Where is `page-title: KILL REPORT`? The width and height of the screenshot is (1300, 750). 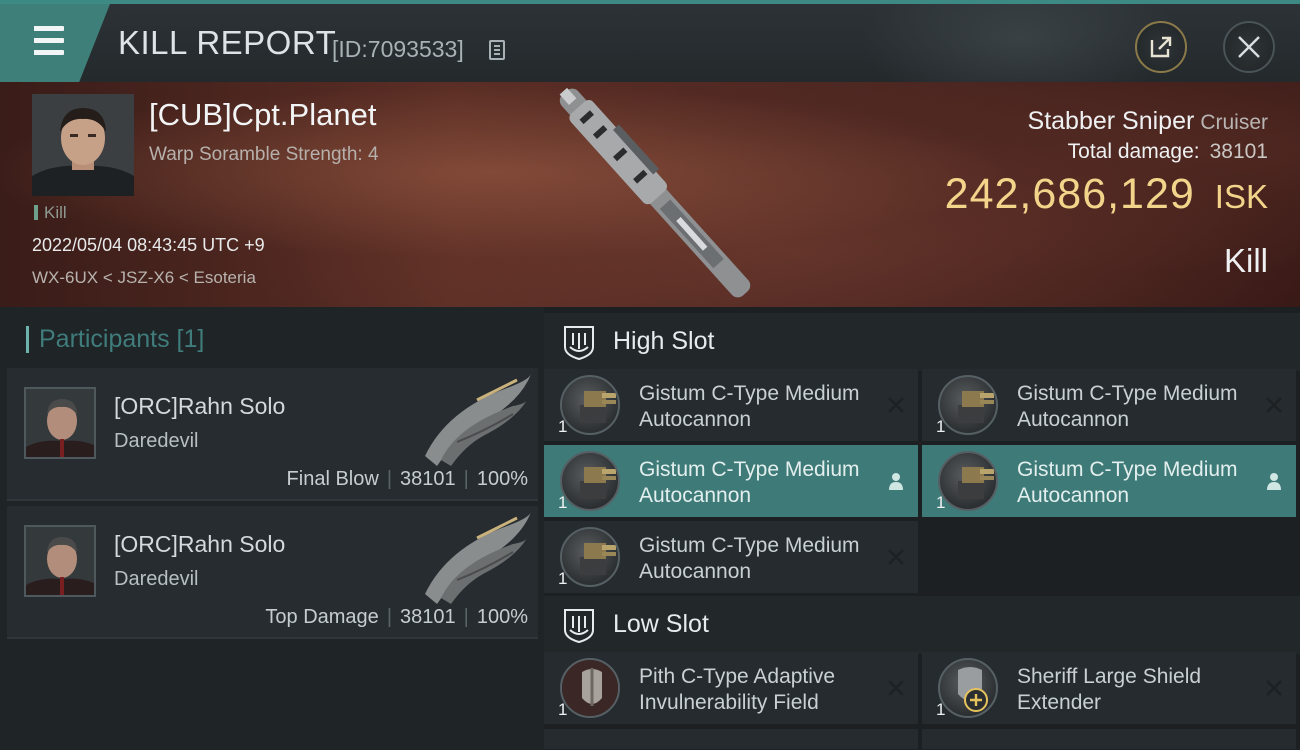 page-title: KILL REPORT is located at coordinates (227, 42).